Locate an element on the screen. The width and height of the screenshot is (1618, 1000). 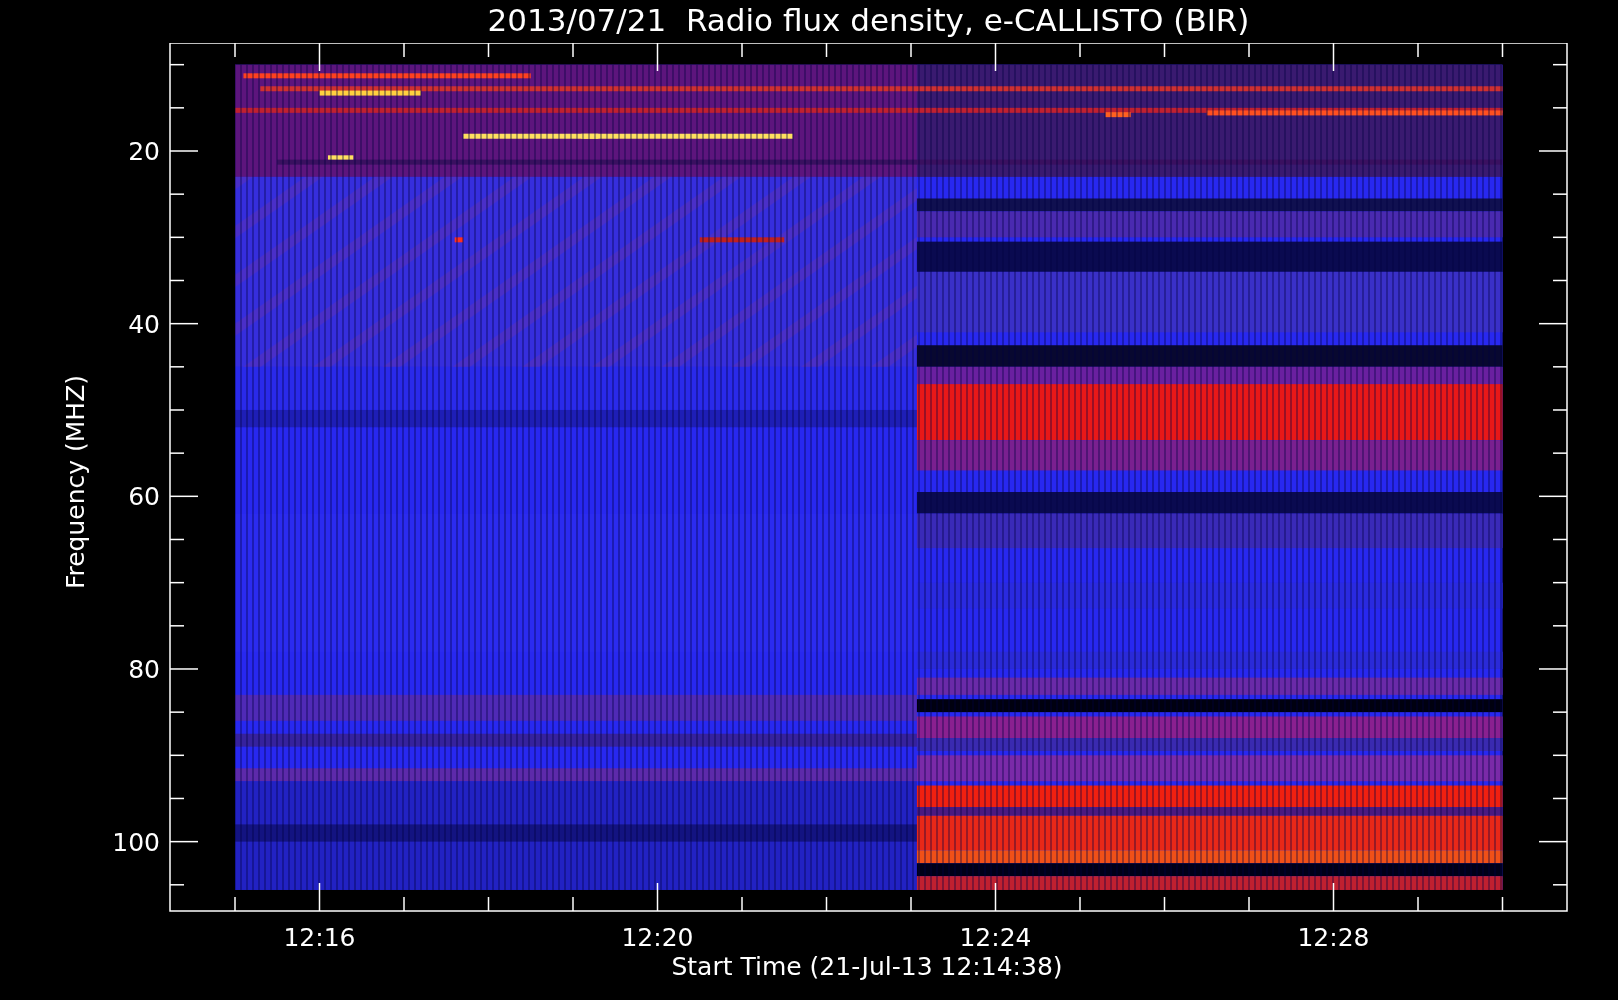
chart-title: 2013/07/21 Radio flux density, e-CALLISTO (BIR) is located at coordinates (868, 20).